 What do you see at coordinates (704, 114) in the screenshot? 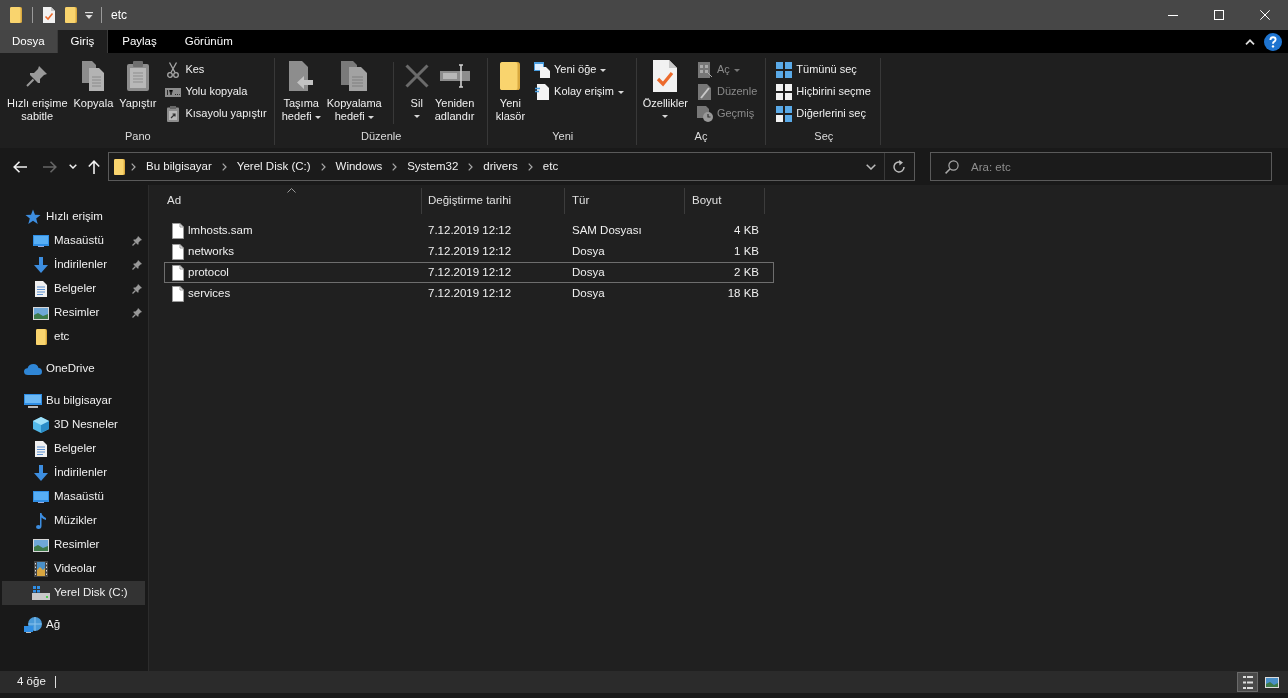
I see `clock-document-icon` at bounding box center [704, 114].